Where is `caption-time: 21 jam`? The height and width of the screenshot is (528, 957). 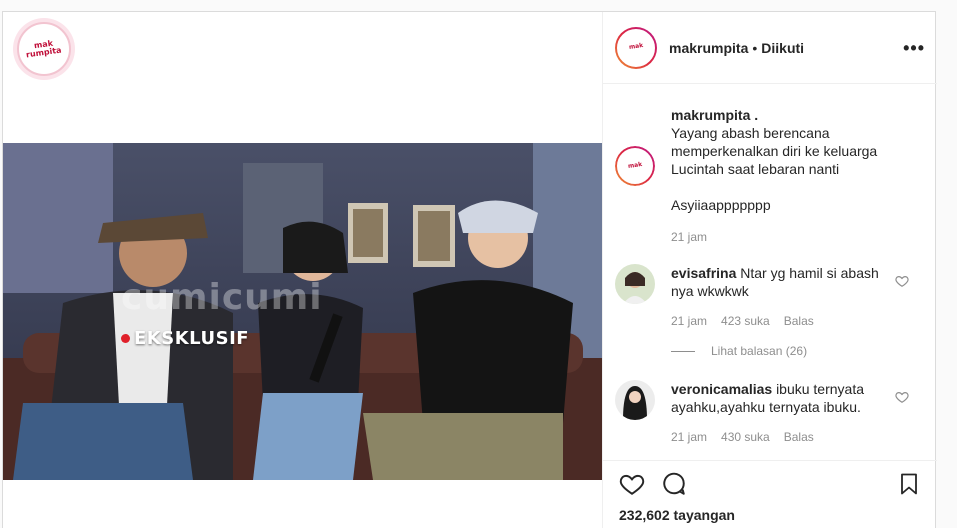
caption-time: 21 jam is located at coordinates (689, 237).